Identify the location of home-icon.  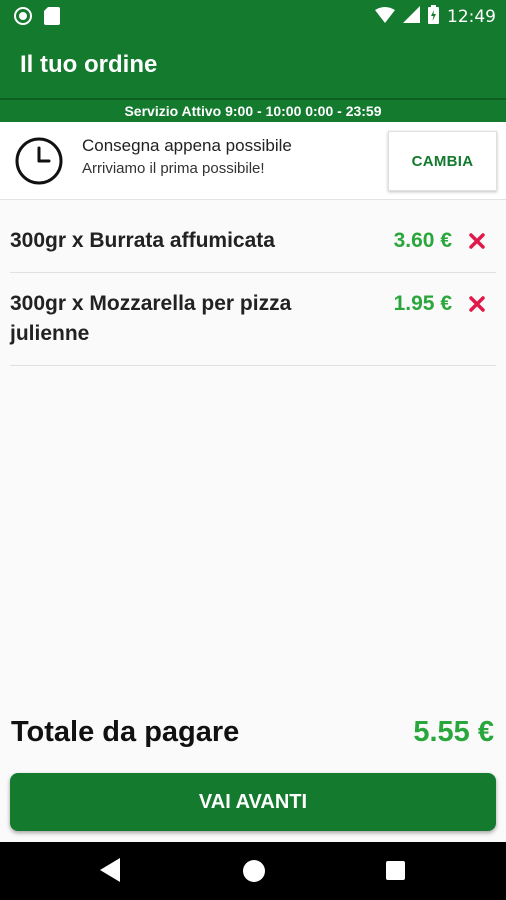
(254, 871).